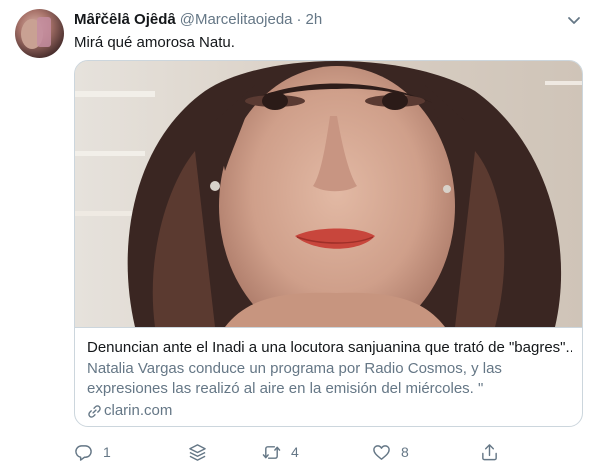  I want to click on reply-button: 1, so click(92, 452).